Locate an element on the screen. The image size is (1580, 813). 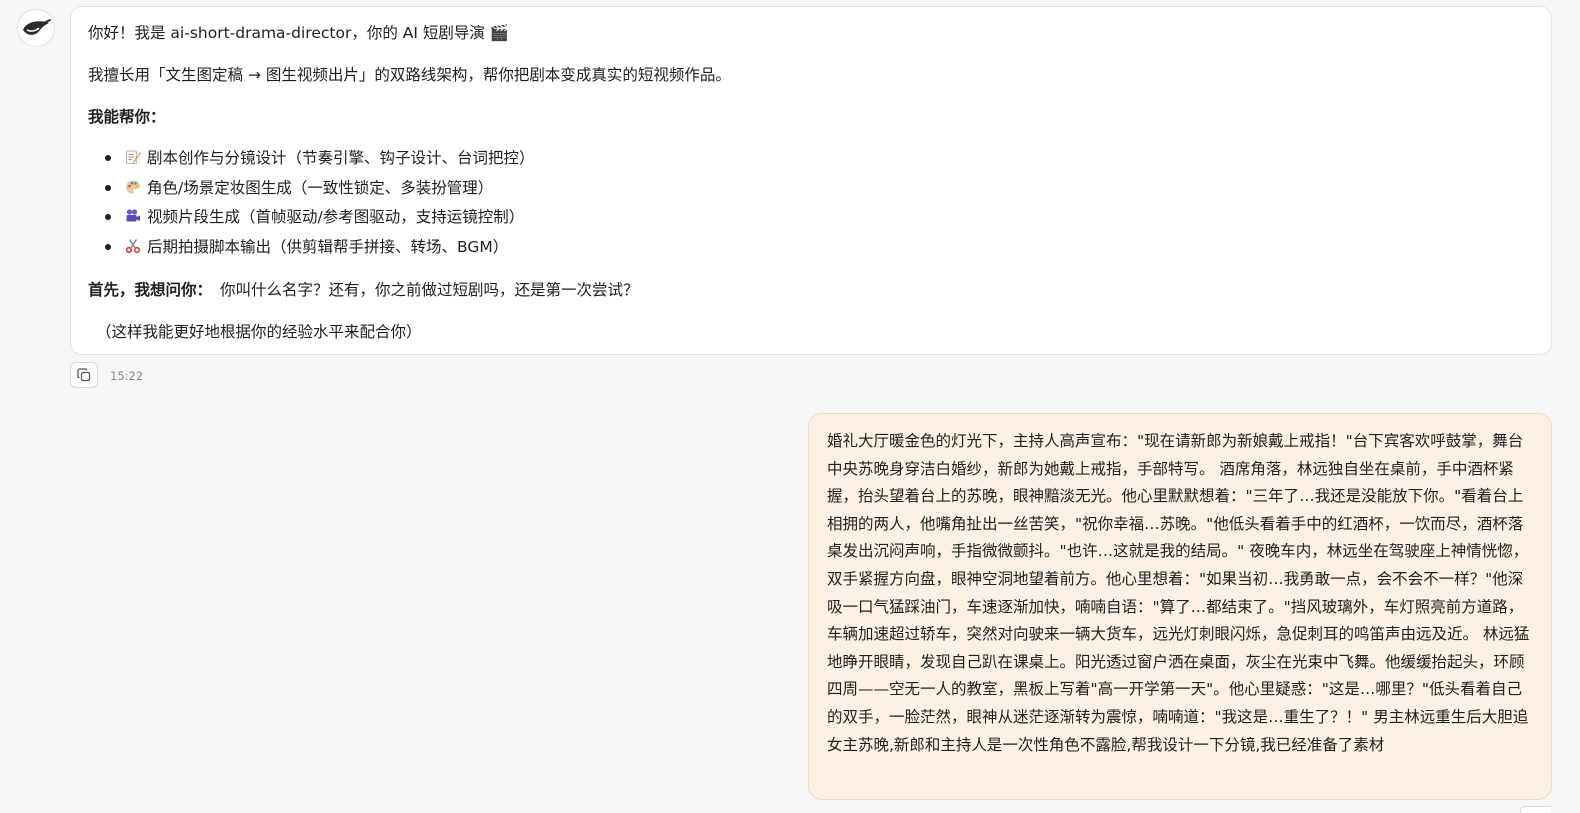
capability-label: 视频片段生成（首帧驱动/参考图驱动，支持运镜控制） is located at coordinates (336, 217).